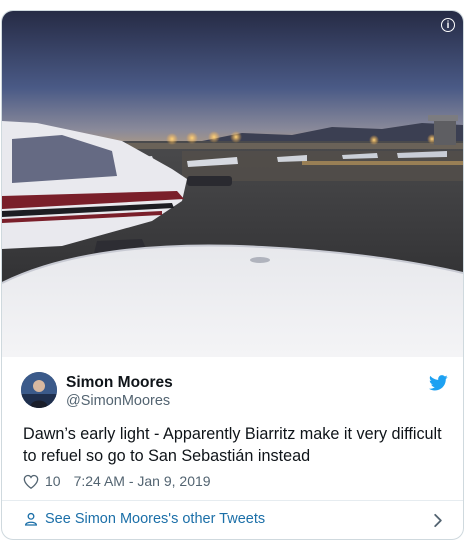 This screenshot has width=465, height=548. I want to click on avatar, so click(39, 390).